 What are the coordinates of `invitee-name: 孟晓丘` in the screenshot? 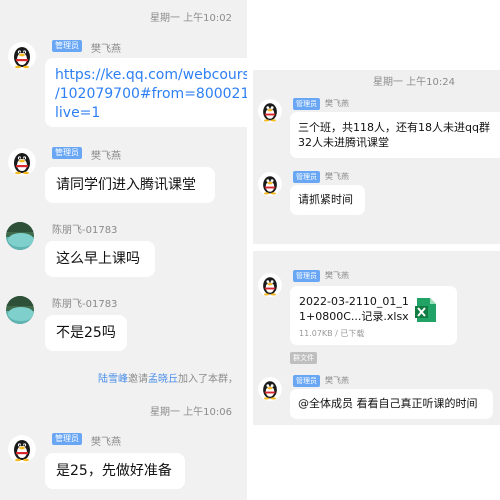 It's located at (163, 379).